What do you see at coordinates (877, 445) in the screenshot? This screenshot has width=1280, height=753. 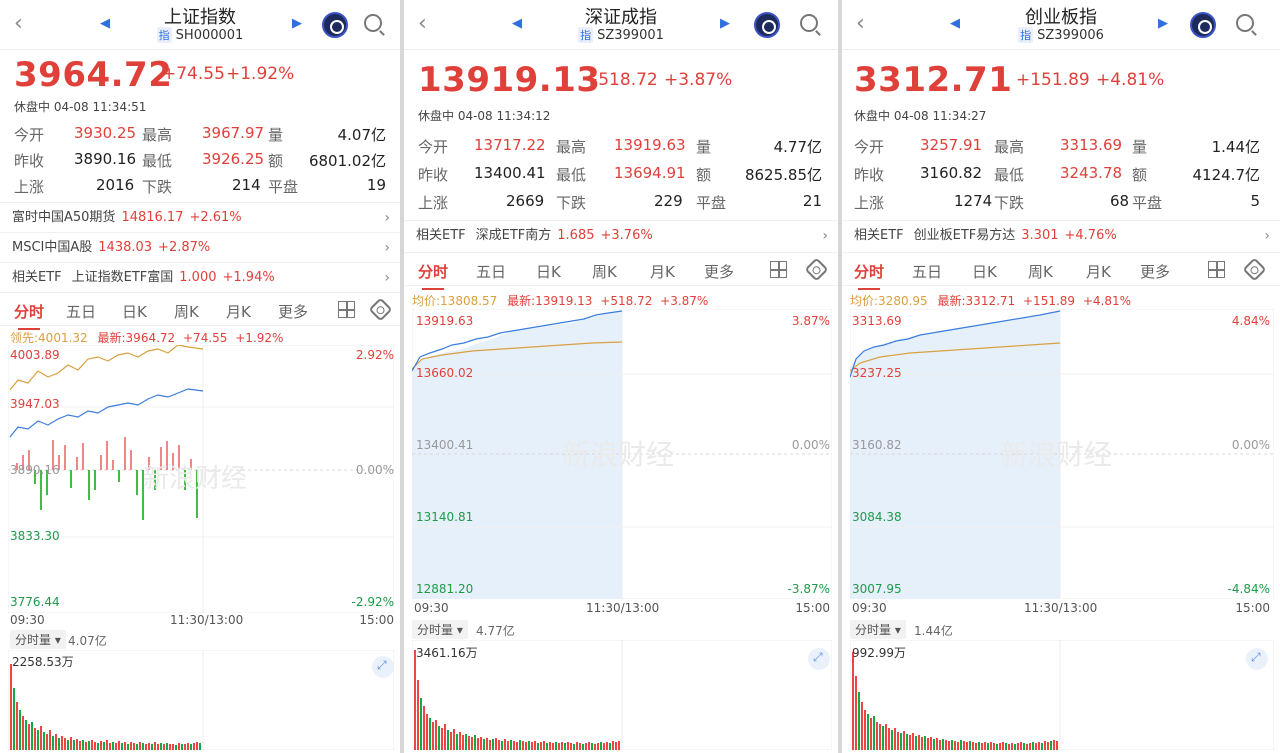 I see `y-mid: 3160.82` at bounding box center [877, 445].